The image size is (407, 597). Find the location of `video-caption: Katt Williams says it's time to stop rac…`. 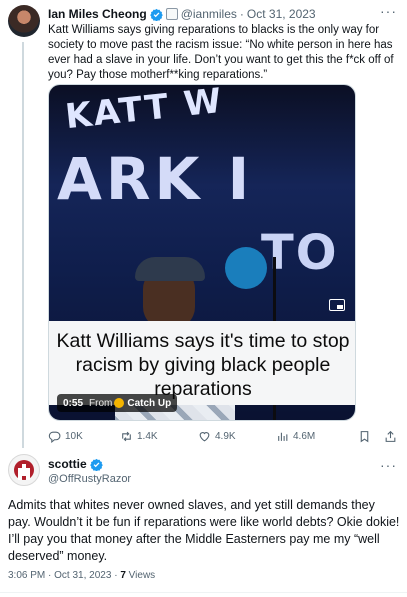

video-caption: Katt Williams says it's time to stop rac… is located at coordinates (202, 363).